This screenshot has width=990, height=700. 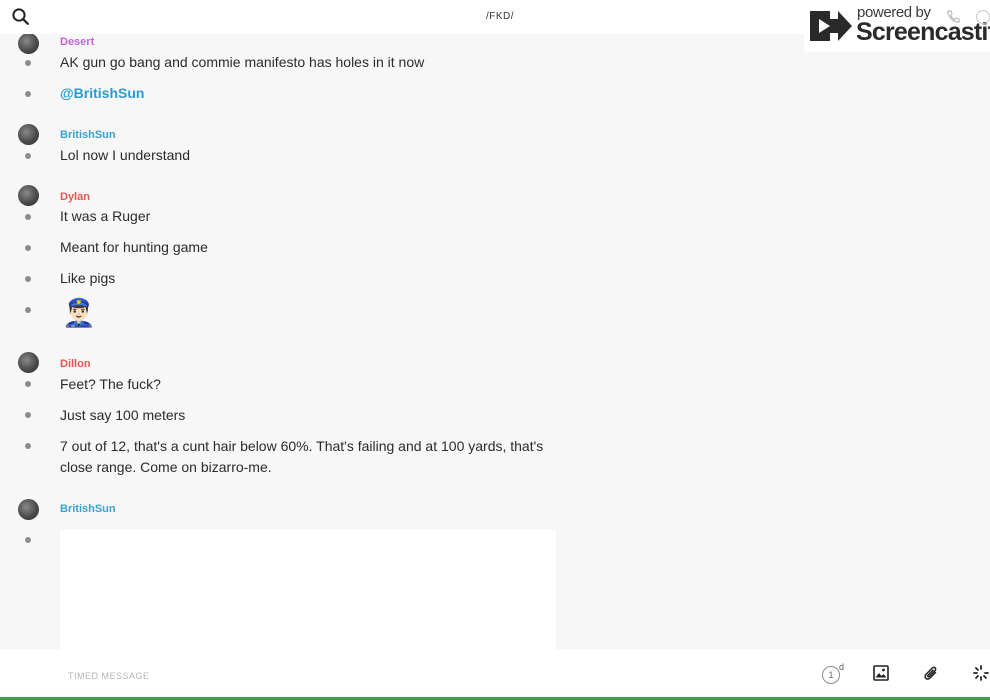 What do you see at coordinates (105, 216) in the screenshot?
I see `message-text: It was a Ruger` at bounding box center [105, 216].